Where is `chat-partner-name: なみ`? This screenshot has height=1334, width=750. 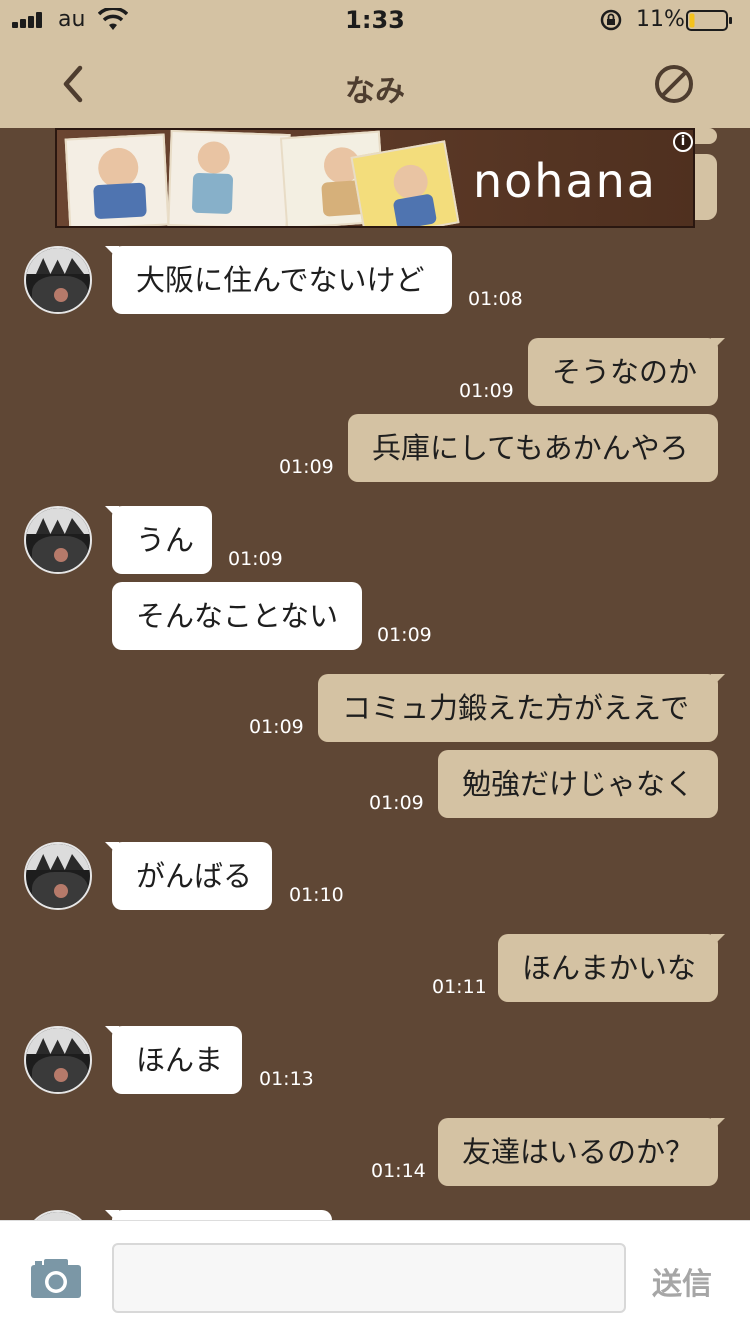
chat-partner-name: なみ is located at coordinates (375, 91).